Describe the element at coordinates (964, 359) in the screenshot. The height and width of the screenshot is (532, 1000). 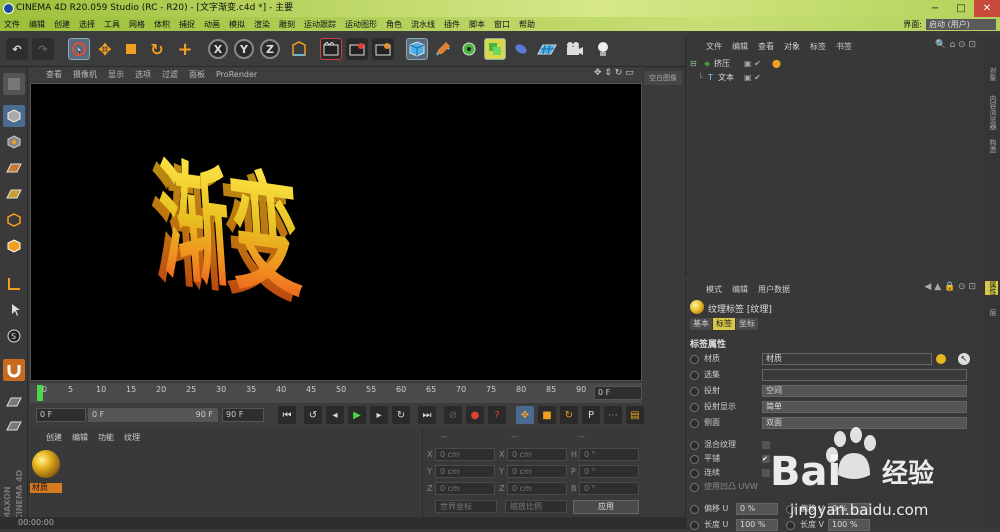
I see `pick-icon: ↖` at that location.